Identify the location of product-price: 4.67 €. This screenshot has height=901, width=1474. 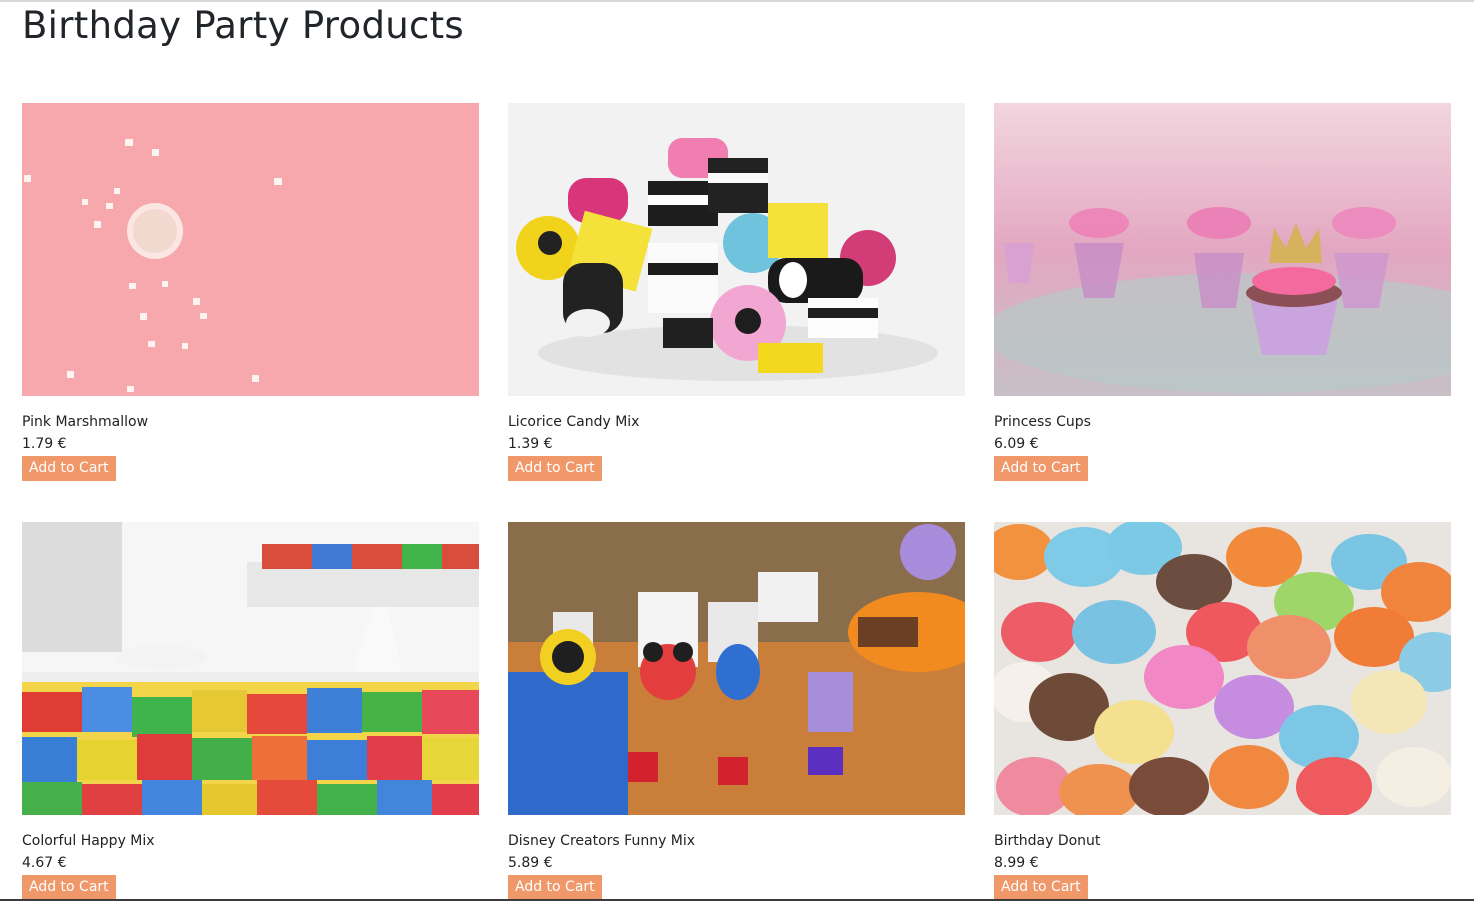
(44, 863).